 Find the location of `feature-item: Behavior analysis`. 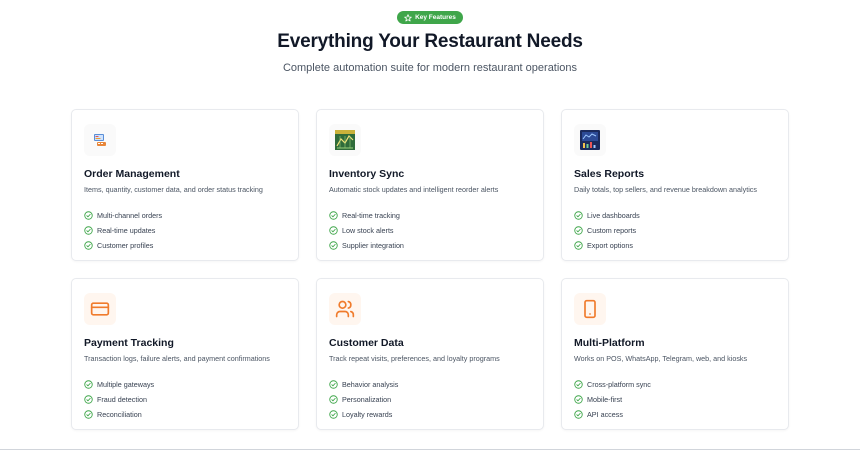

feature-item: Behavior analysis is located at coordinates (363, 384).